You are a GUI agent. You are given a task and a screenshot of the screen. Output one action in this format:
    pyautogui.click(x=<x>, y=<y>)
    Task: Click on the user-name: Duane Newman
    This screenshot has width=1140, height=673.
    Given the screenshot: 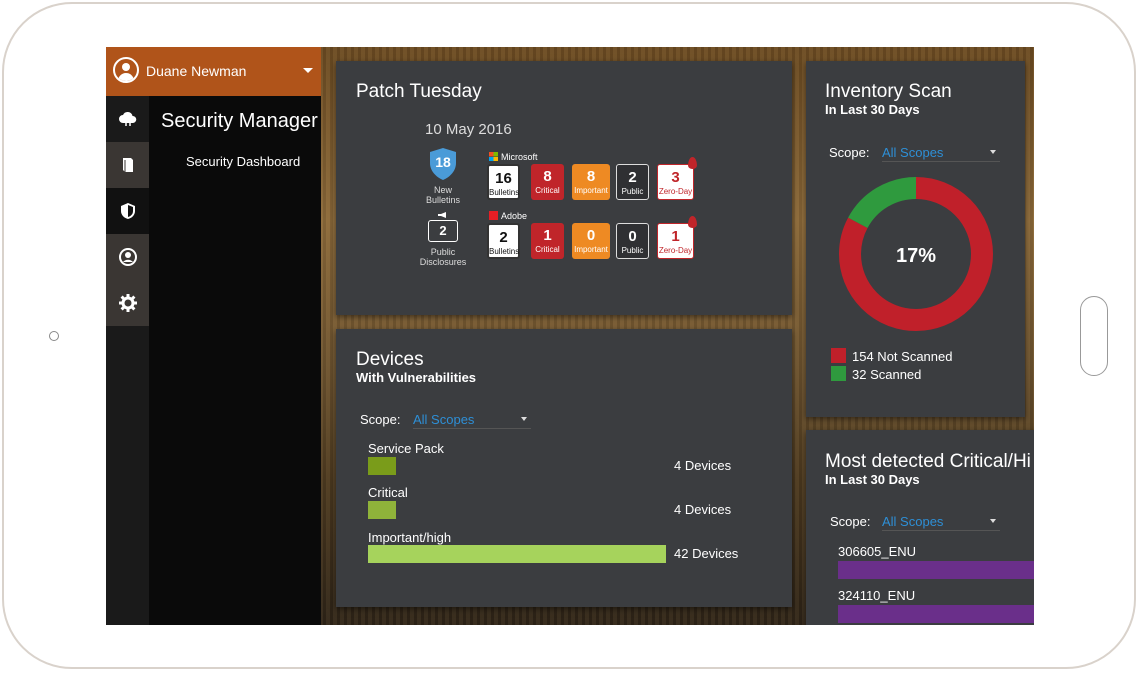 What is the action you would take?
    pyautogui.click(x=196, y=71)
    